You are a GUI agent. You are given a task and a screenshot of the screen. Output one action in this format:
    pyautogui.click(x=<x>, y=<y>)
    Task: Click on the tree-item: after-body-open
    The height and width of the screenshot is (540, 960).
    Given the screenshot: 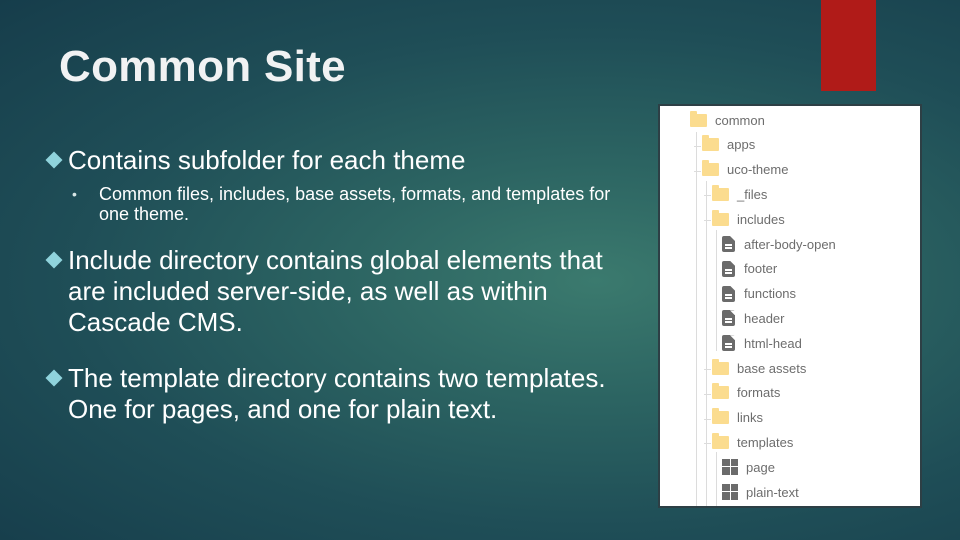 What is the action you would take?
    pyautogui.click(x=779, y=244)
    